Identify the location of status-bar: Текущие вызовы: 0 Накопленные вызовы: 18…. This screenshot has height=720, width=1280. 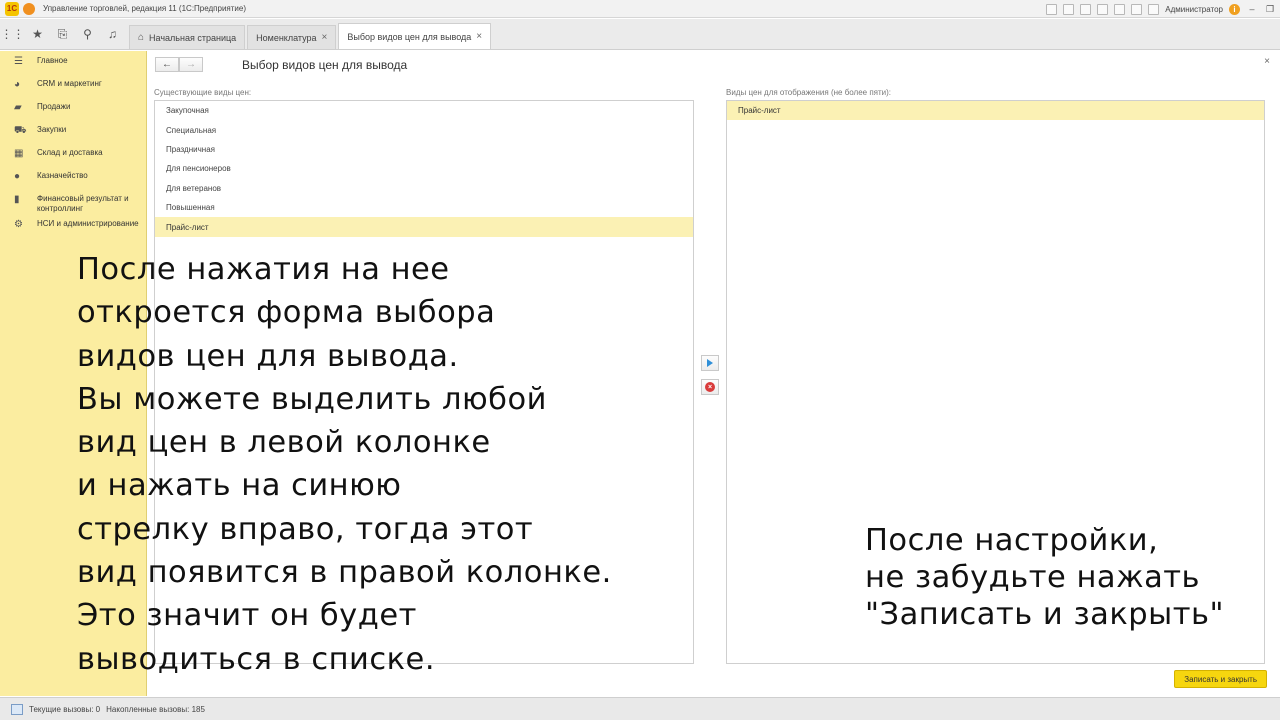
(640, 708).